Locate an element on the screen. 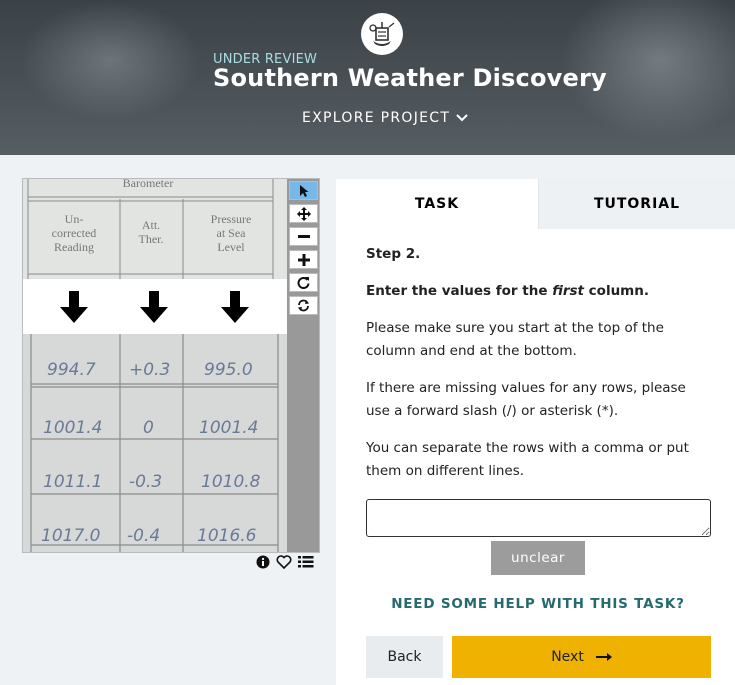 The width and height of the screenshot is (735, 685). task-tabs: TASK TUTORIAL is located at coordinates (535, 204).